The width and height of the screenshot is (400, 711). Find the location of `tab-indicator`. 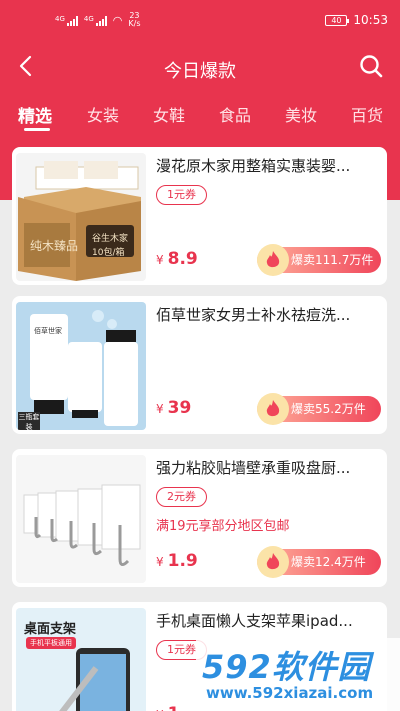

tab-indicator is located at coordinates (37, 129).